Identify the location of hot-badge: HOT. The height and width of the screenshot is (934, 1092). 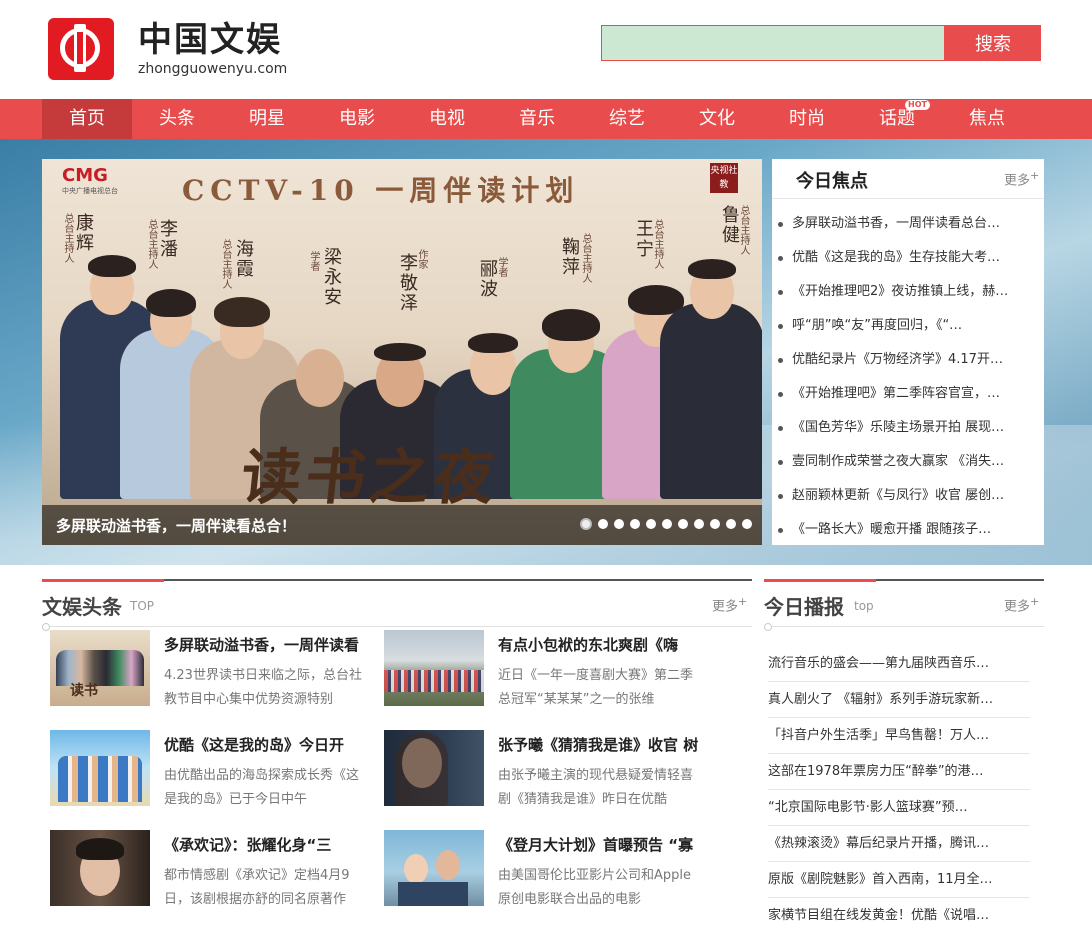
(917, 105).